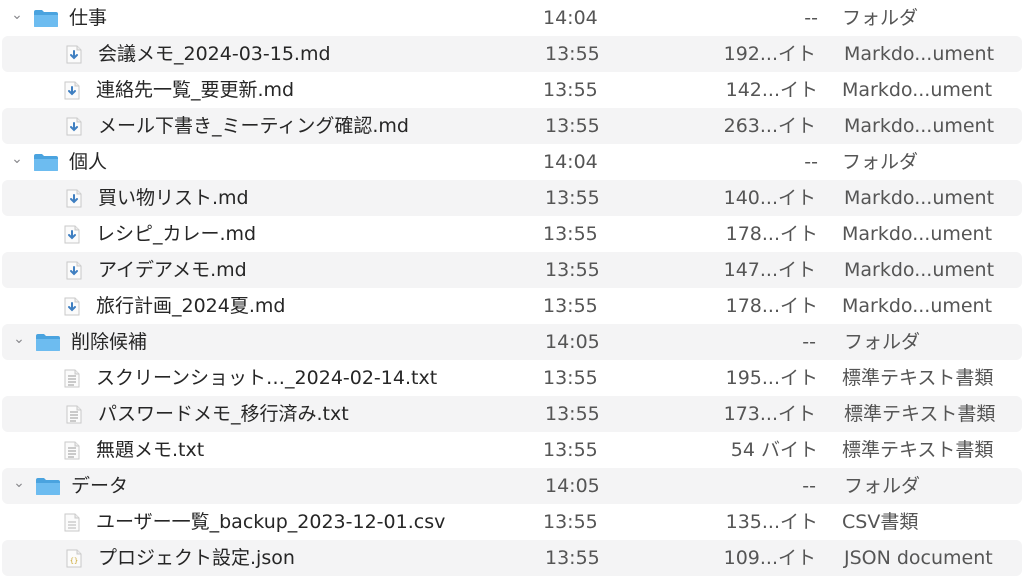 The height and width of the screenshot is (584, 1024). Describe the element at coordinates (512, 342) in the screenshot. I see `folder-row: ⌄ 削除候補 14:05 -- フォルダ` at that location.